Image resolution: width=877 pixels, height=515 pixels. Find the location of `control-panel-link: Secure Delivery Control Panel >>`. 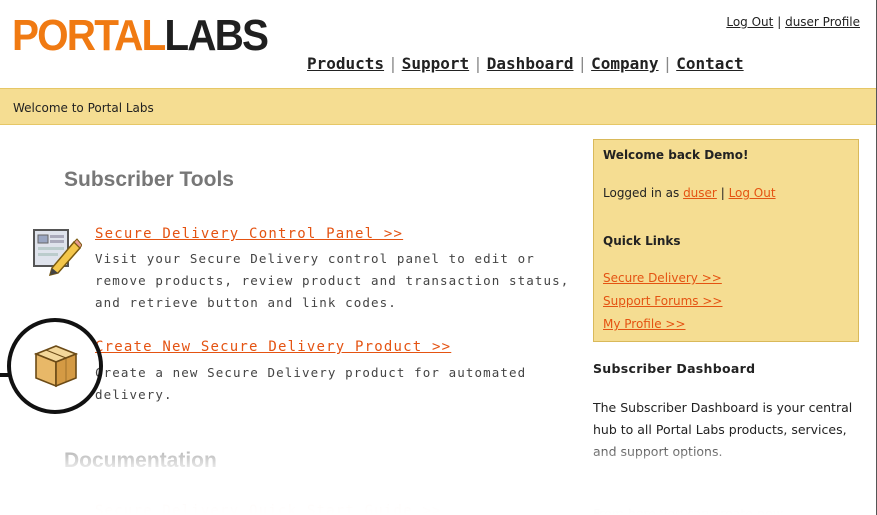

control-panel-link: Secure Delivery Control Panel >> is located at coordinates (249, 234).